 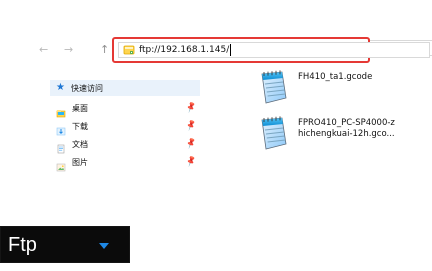 I want to click on up-button: ↑, so click(x=104, y=50).